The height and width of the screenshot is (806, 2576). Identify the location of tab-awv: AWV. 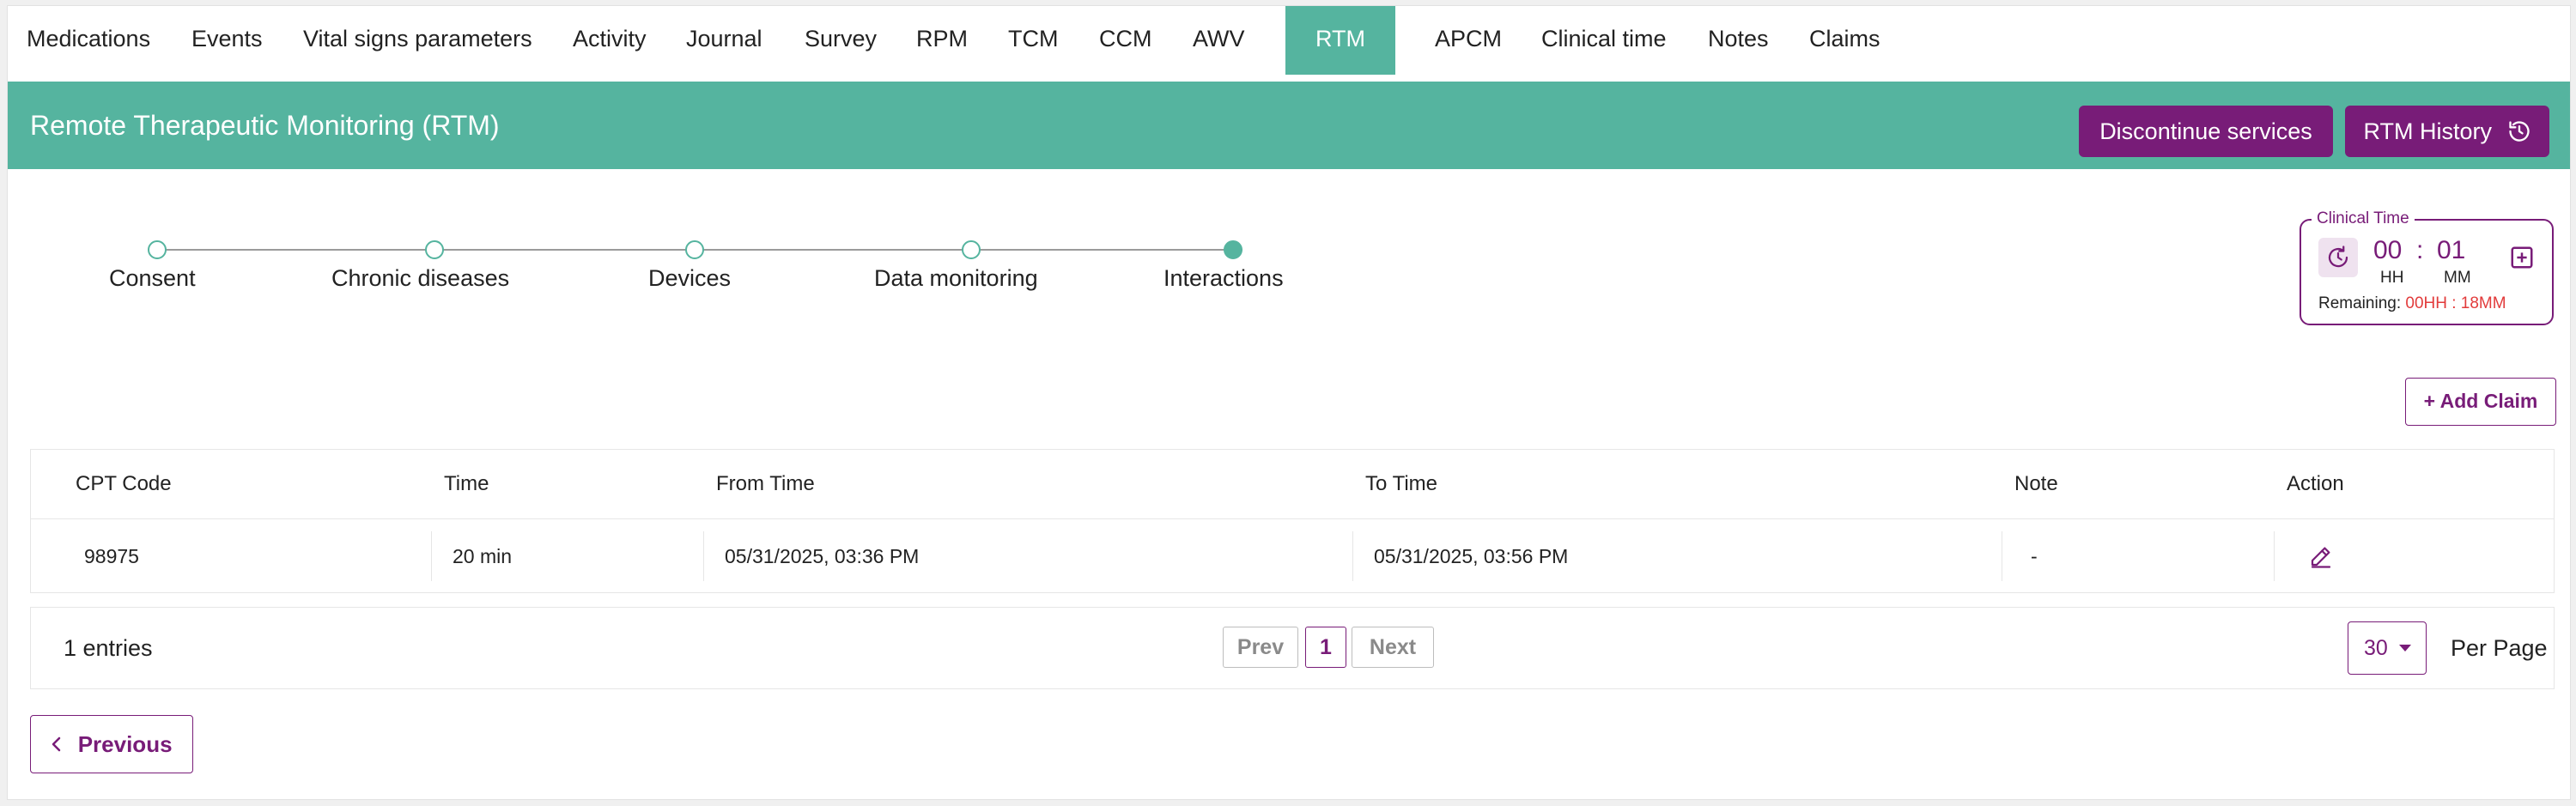
(1219, 40).